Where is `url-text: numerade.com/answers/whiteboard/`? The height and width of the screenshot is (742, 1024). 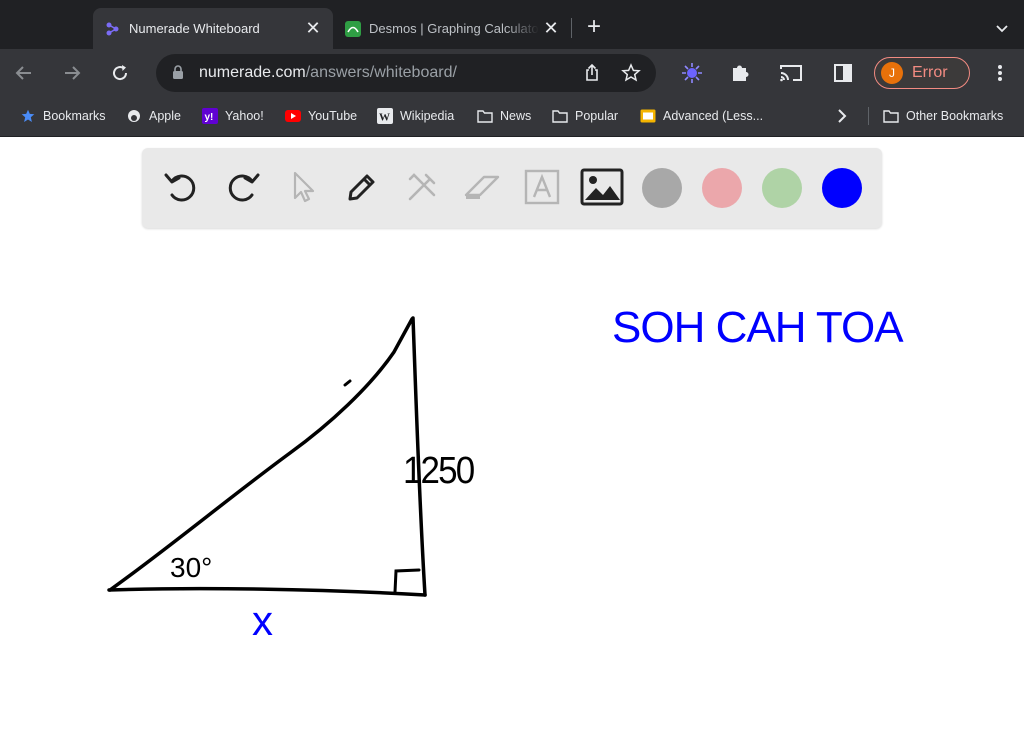 url-text: numerade.com/answers/whiteboard/ is located at coordinates (328, 73).